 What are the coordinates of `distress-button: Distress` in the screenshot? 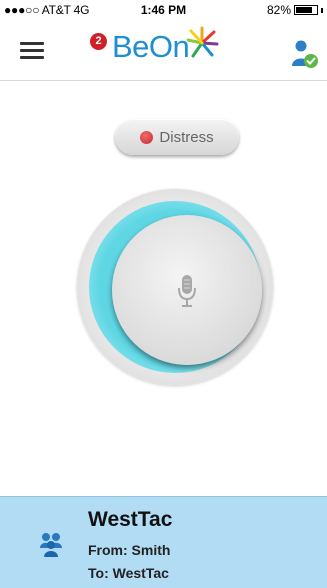 It's located at (177, 137).